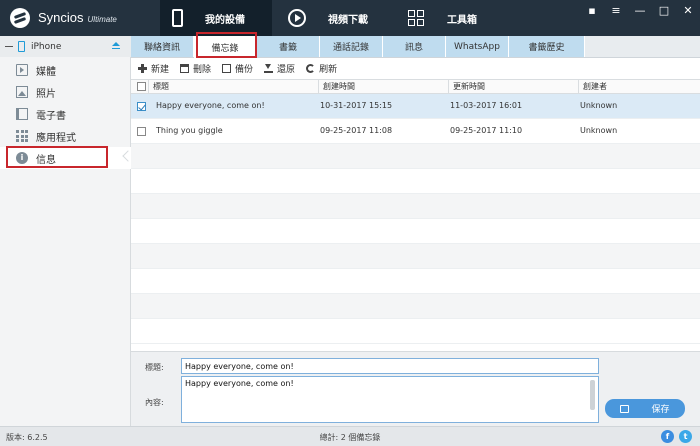 This screenshot has width=700, height=446. I want to click on tab-contacts: 聯絡資訊, so click(162, 46).